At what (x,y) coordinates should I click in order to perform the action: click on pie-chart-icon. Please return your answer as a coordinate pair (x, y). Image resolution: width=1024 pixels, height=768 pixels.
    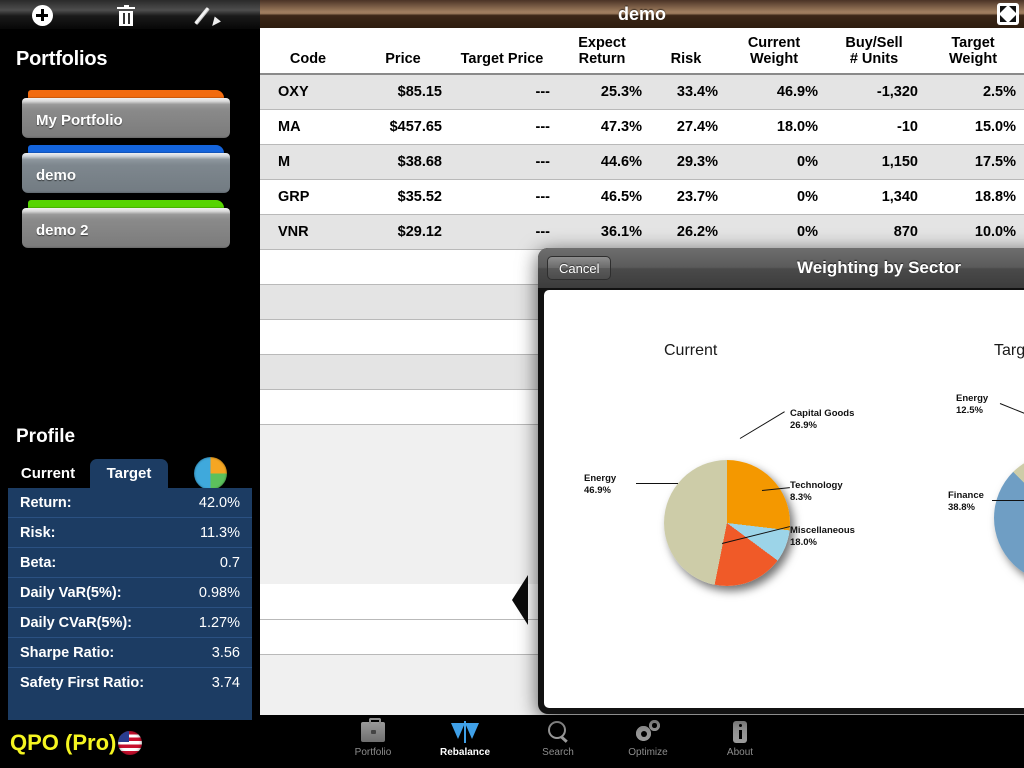
    Looking at the image, I should click on (210, 473).